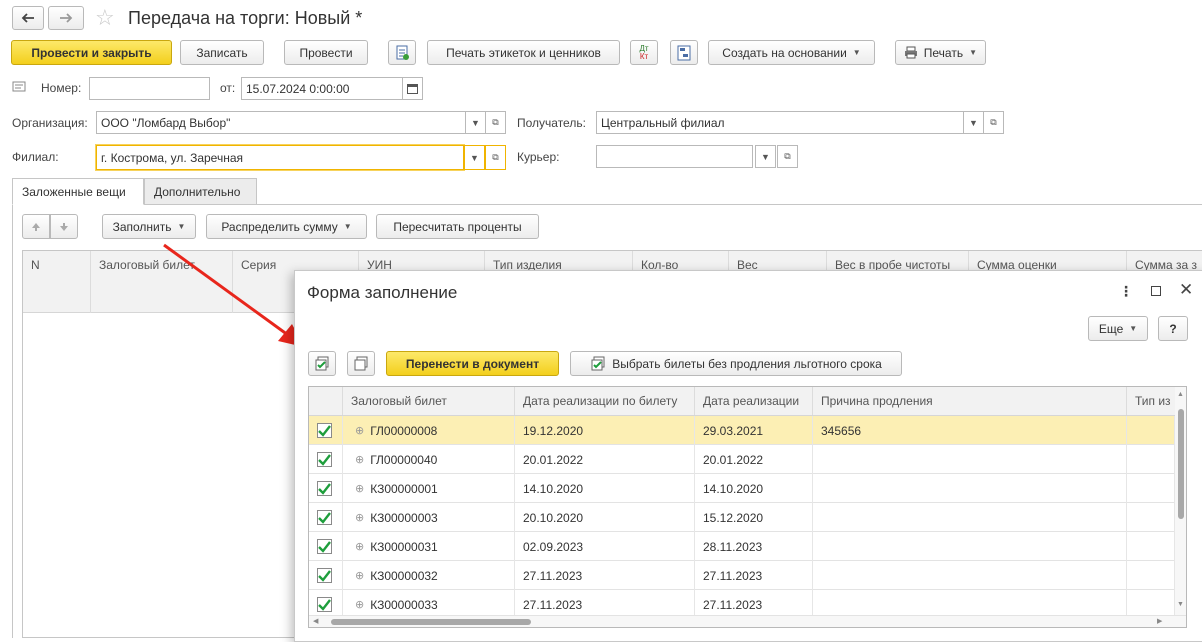 The width and height of the screenshot is (1202, 642). What do you see at coordinates (280, 157) in the screenshot?
I see `branch-field: г. Кострома, ул. Заречная` at bounding box center [280, 157].